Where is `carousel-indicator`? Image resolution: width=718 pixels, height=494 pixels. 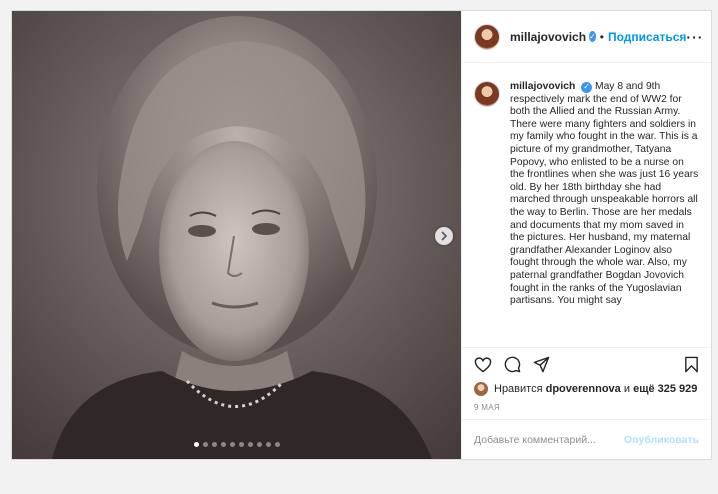 carousel-indicator is located at coordinates (236, 444).